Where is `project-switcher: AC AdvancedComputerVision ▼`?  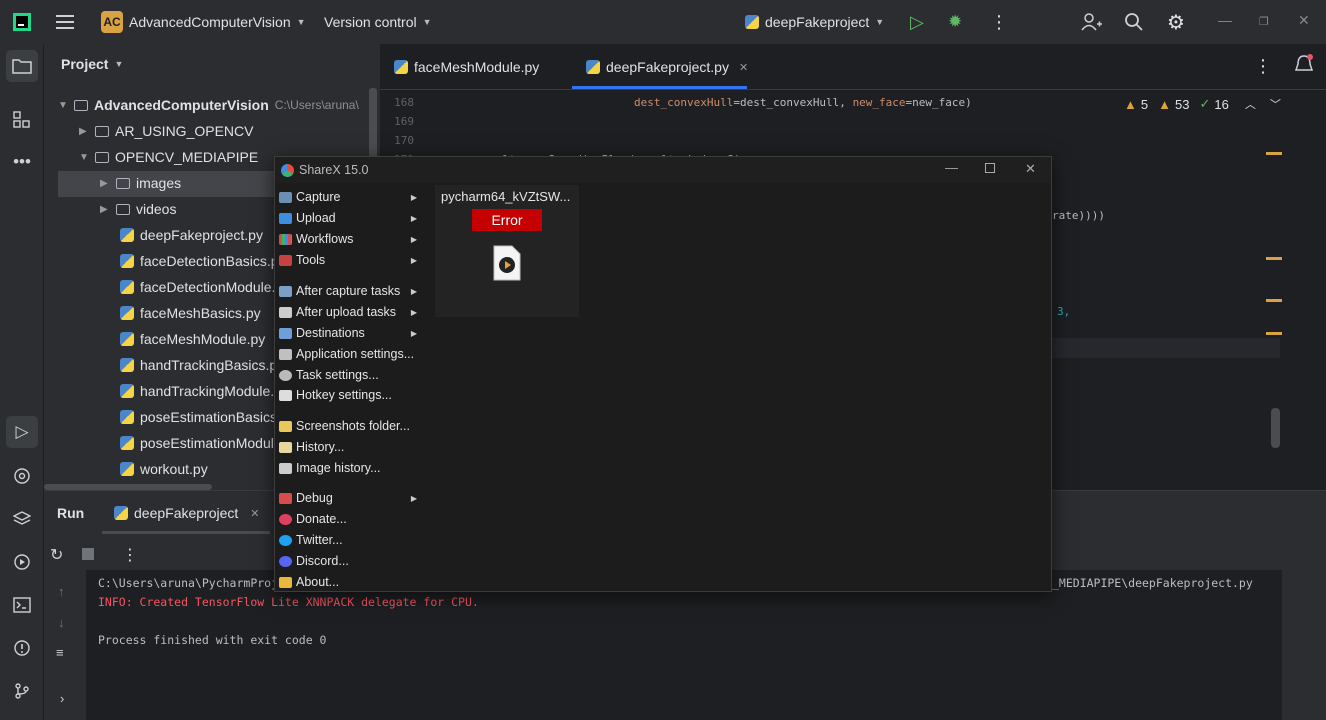
project-switcher: AC AdvancedComputerVision ▼ is located at coordinates (203, 22).